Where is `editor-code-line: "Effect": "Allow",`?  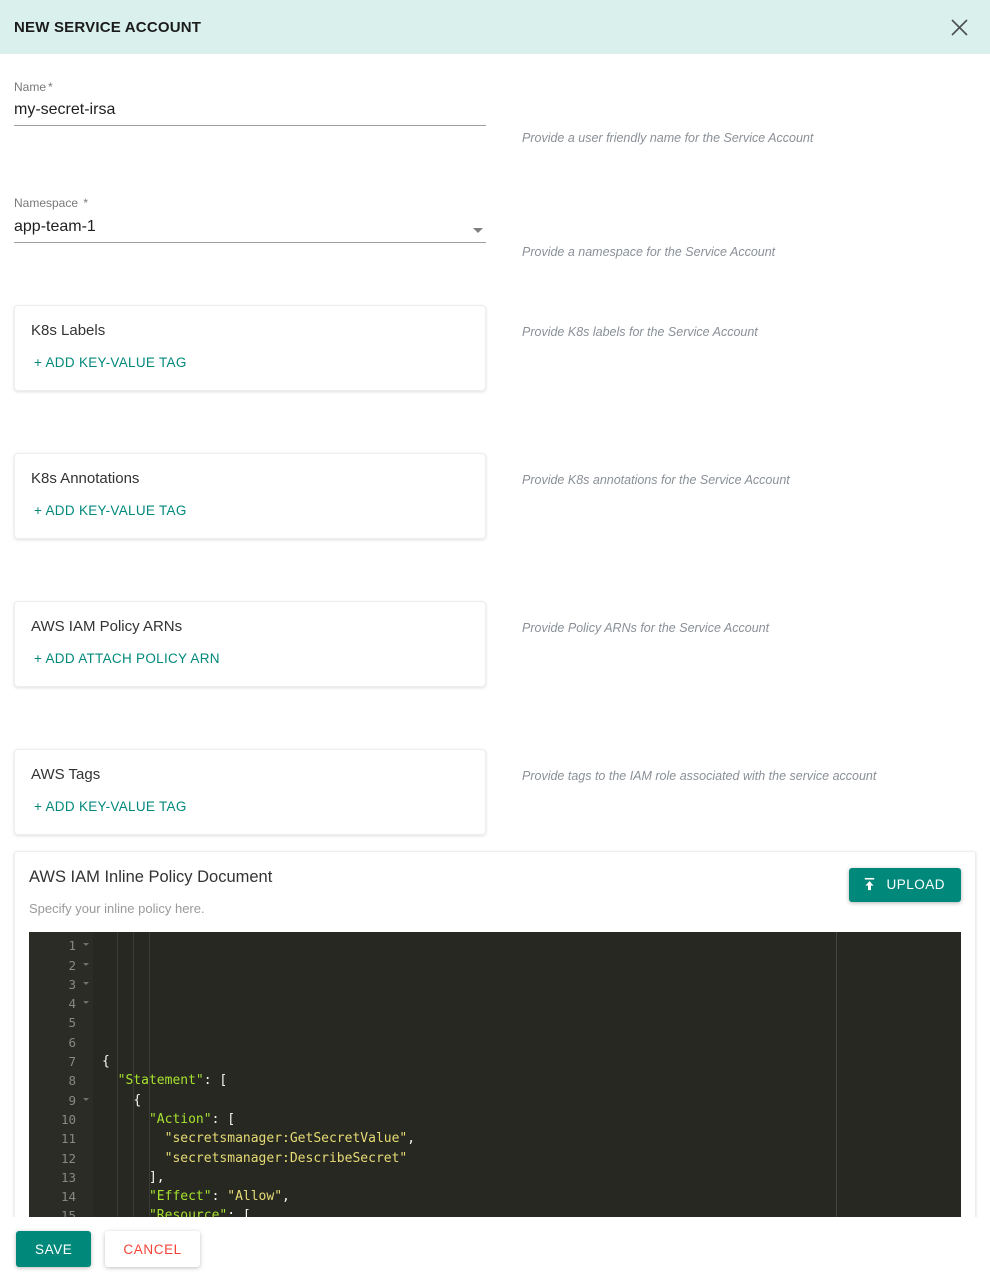
editor-code-line: "Effect": "Allow", is located at coordinates (219, 1197).